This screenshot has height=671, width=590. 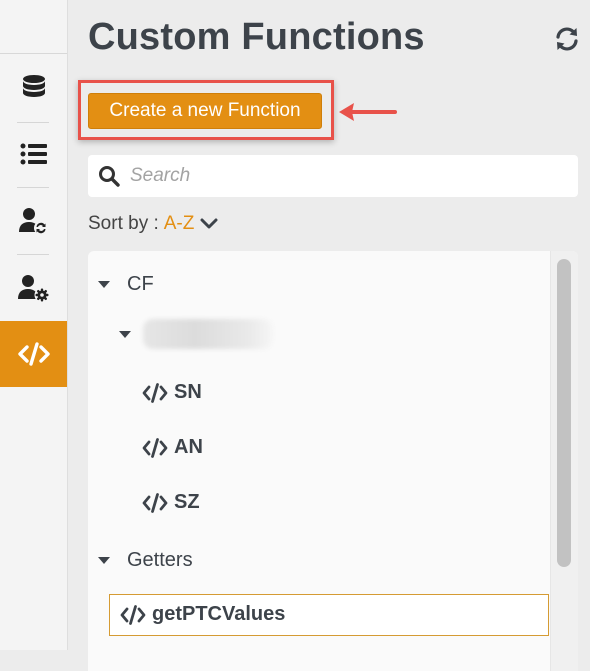 I want to click on database-icon, so click(x=33, y=86).